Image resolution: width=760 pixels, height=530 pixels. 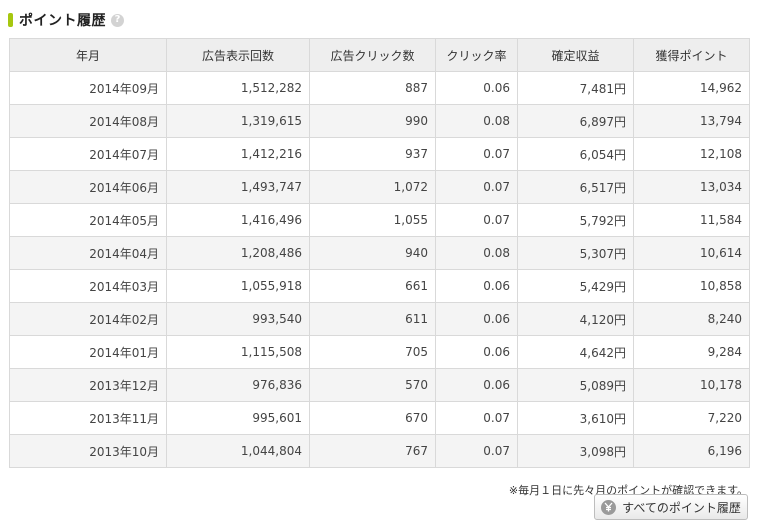 I want to click on table-header-row: 年月 広告表示回数 広告クリック数 クリック率 確定収益 獲得ポイント, so click(x=379, y=55).